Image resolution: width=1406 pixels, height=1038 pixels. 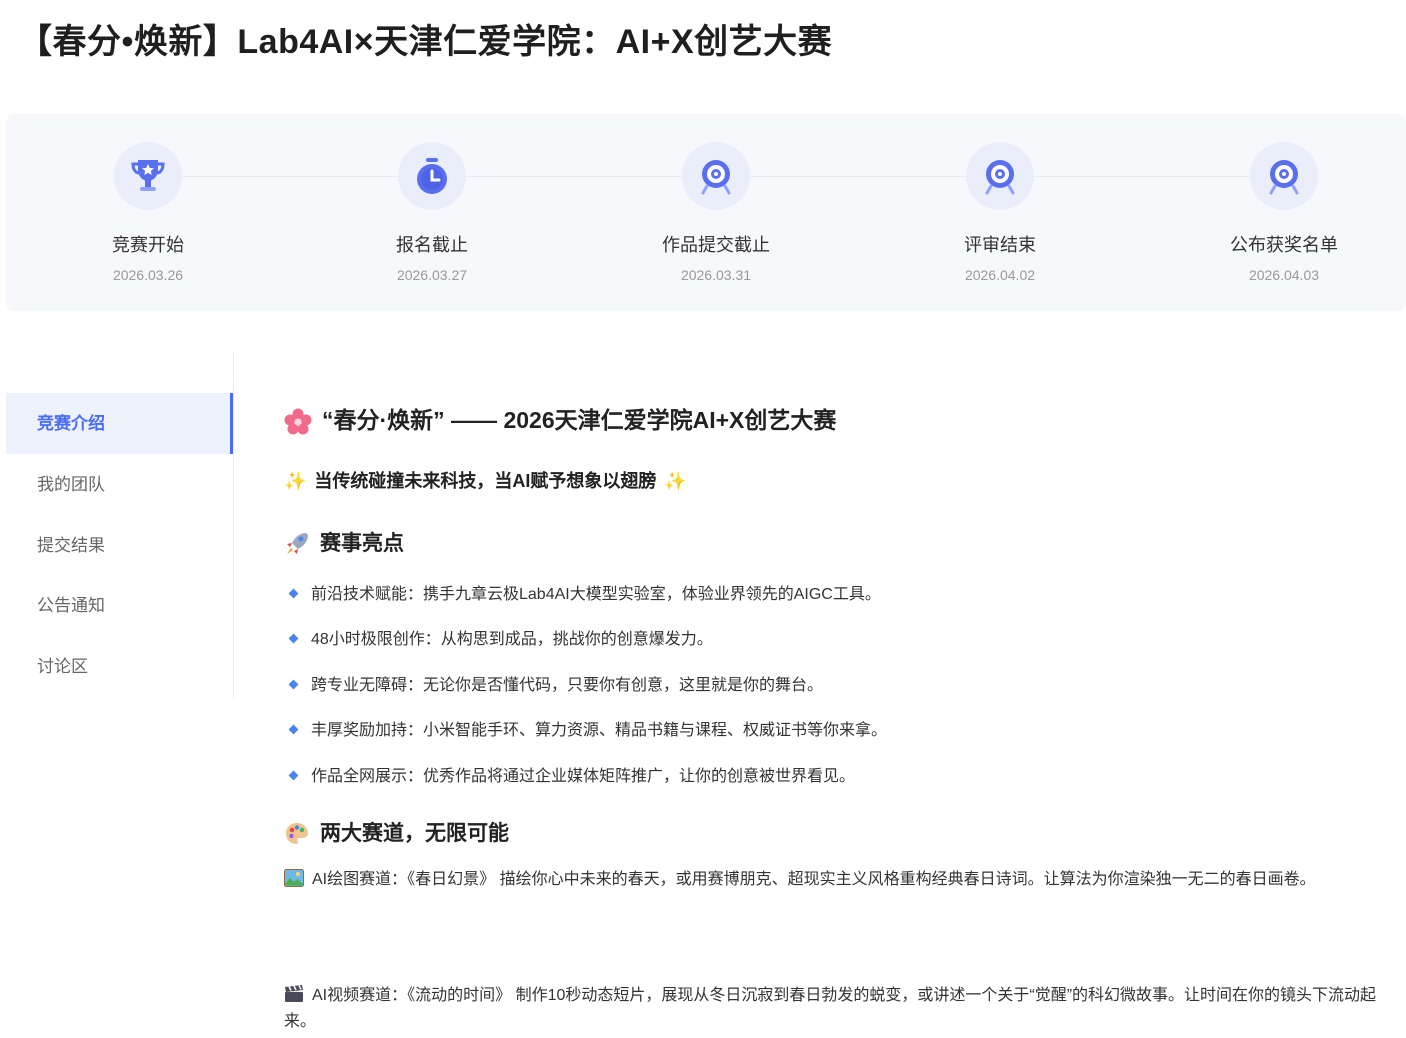 What do you see at coordinates (1284, 245) in the screenshot?
I see `timeline-step-label: 公布获奖名单` at bounding box center [1284, 245].